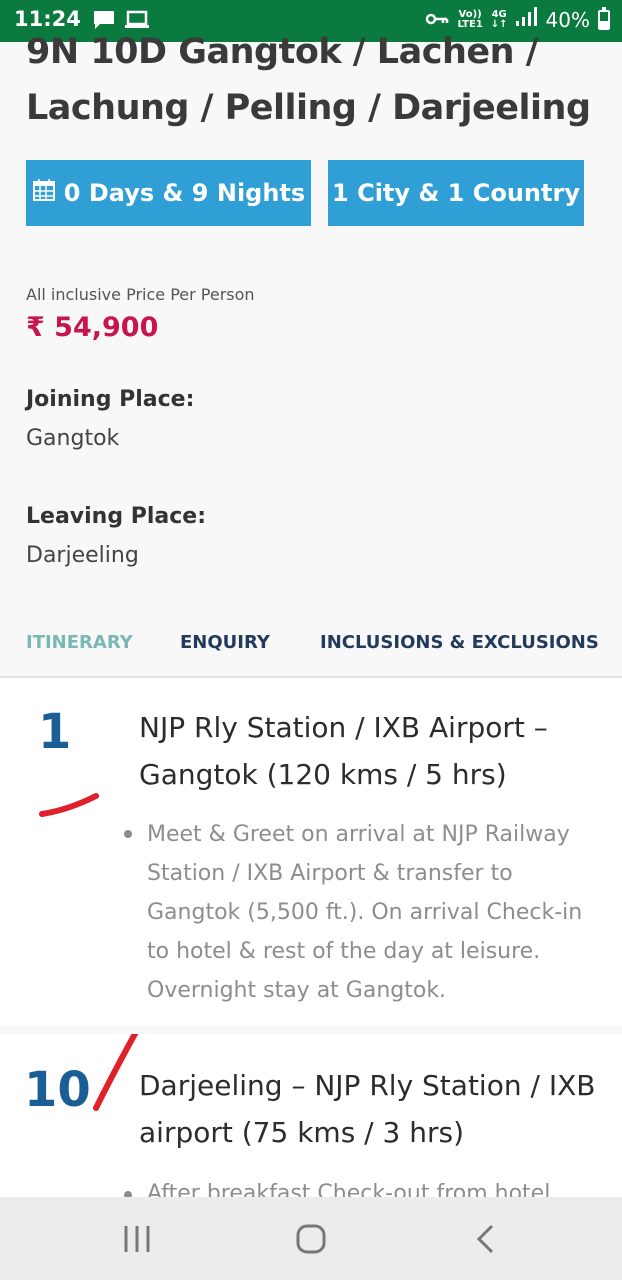 The width and height of the screenshot is (622, 1280). Describe the element at coordinates (184, 193) in the screenshot. I see `duration-label: 0 Days & 9 Nights` at that location.